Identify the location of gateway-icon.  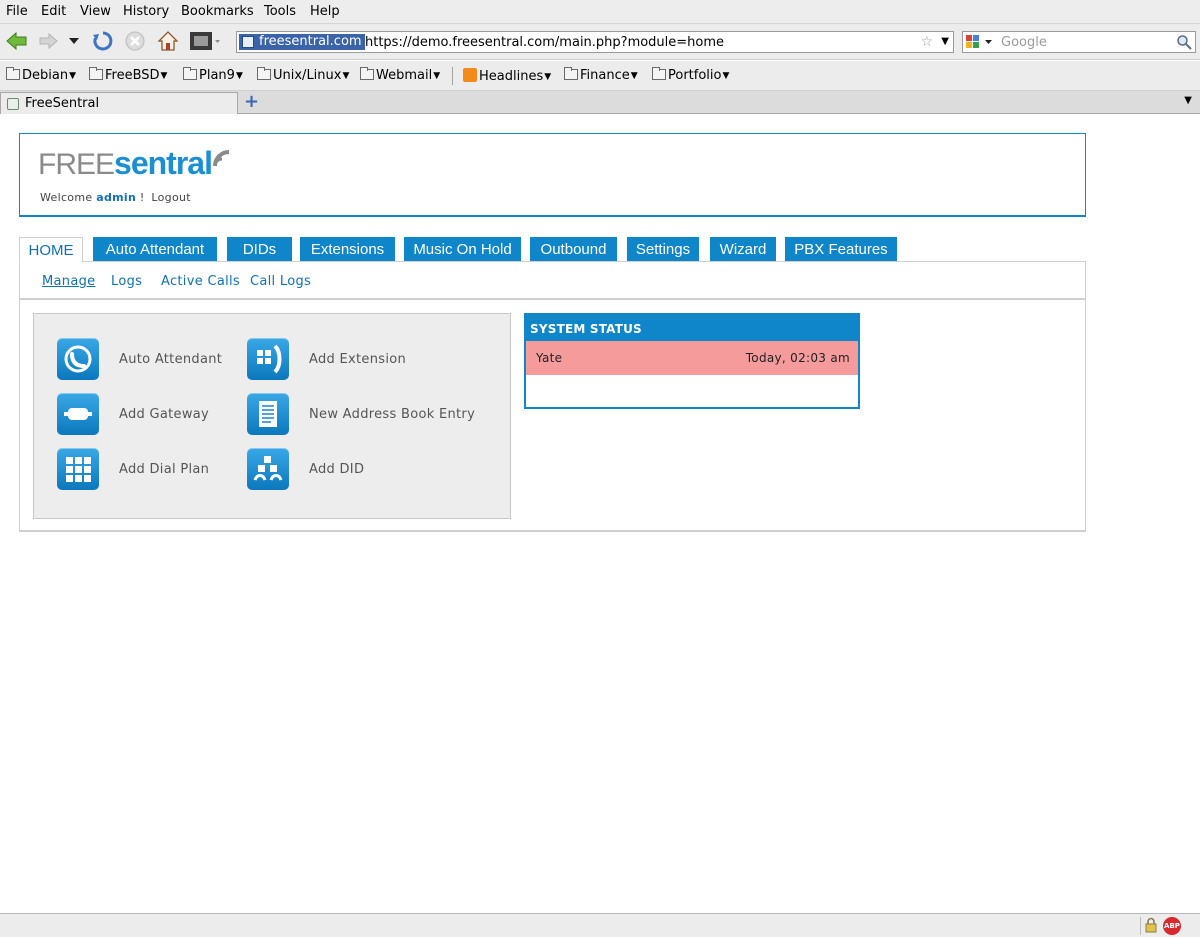
(78, 414).